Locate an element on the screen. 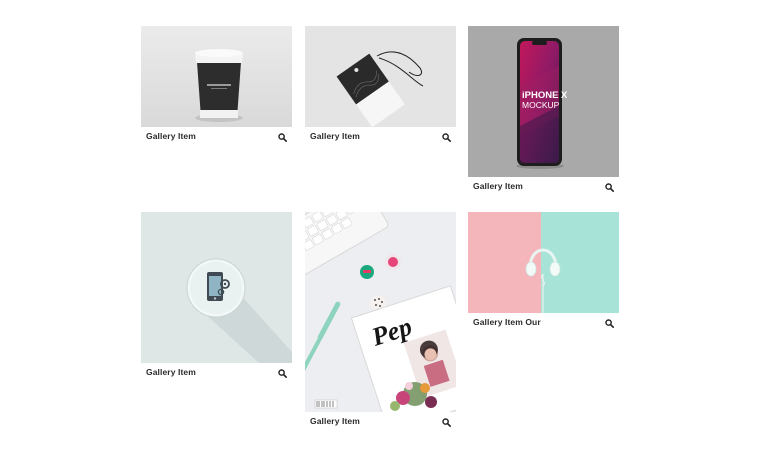  iphone-mockup-subtitle: MOCKUP is located at coordinates (541, 105).